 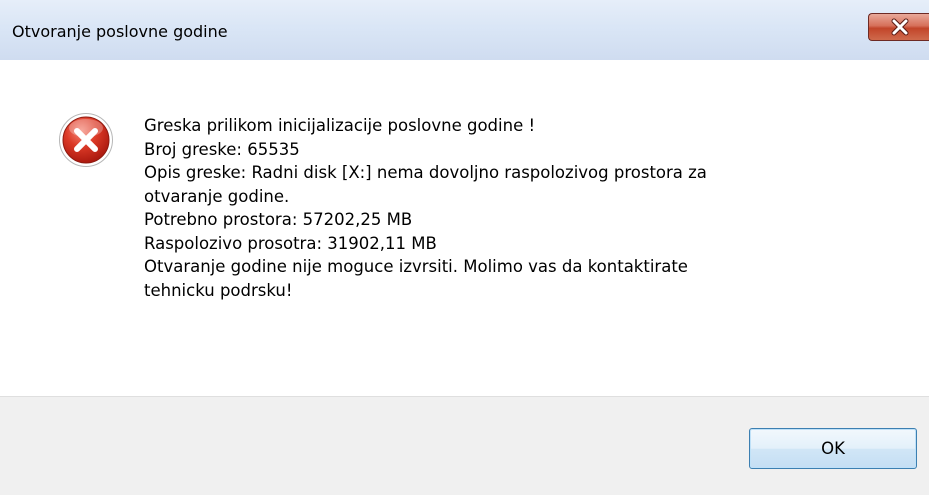 I want to click on close-icon, so click(x=900, y=27).